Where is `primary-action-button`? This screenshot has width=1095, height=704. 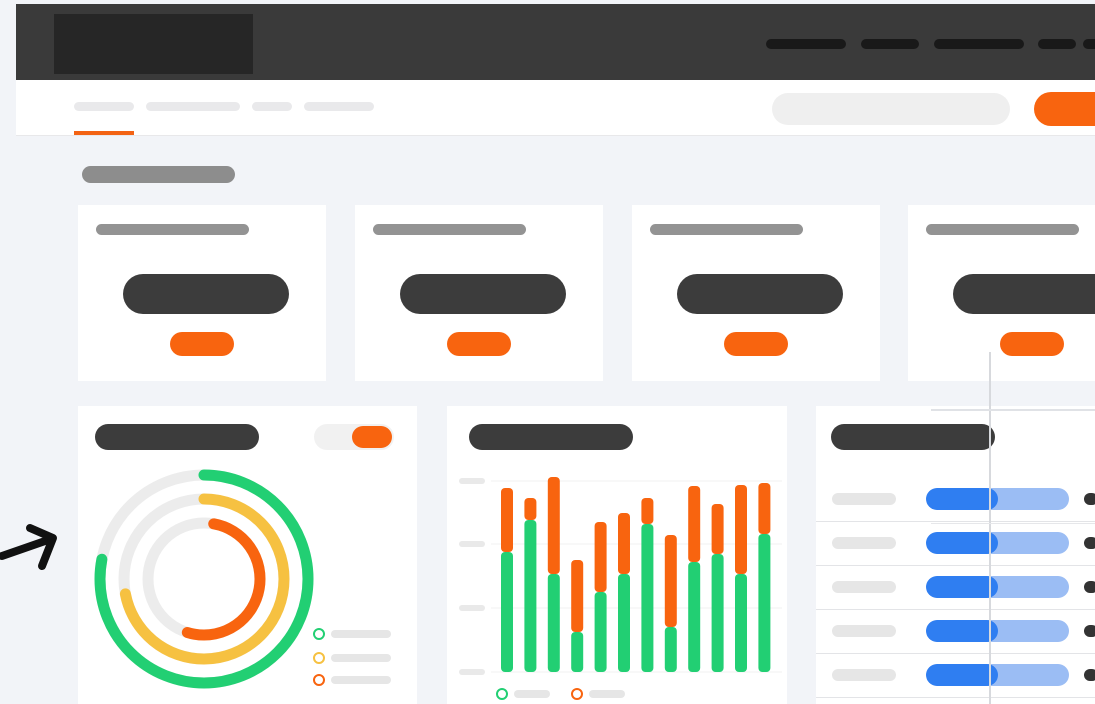 primary-action-button is located at coordinates (1064, 109).